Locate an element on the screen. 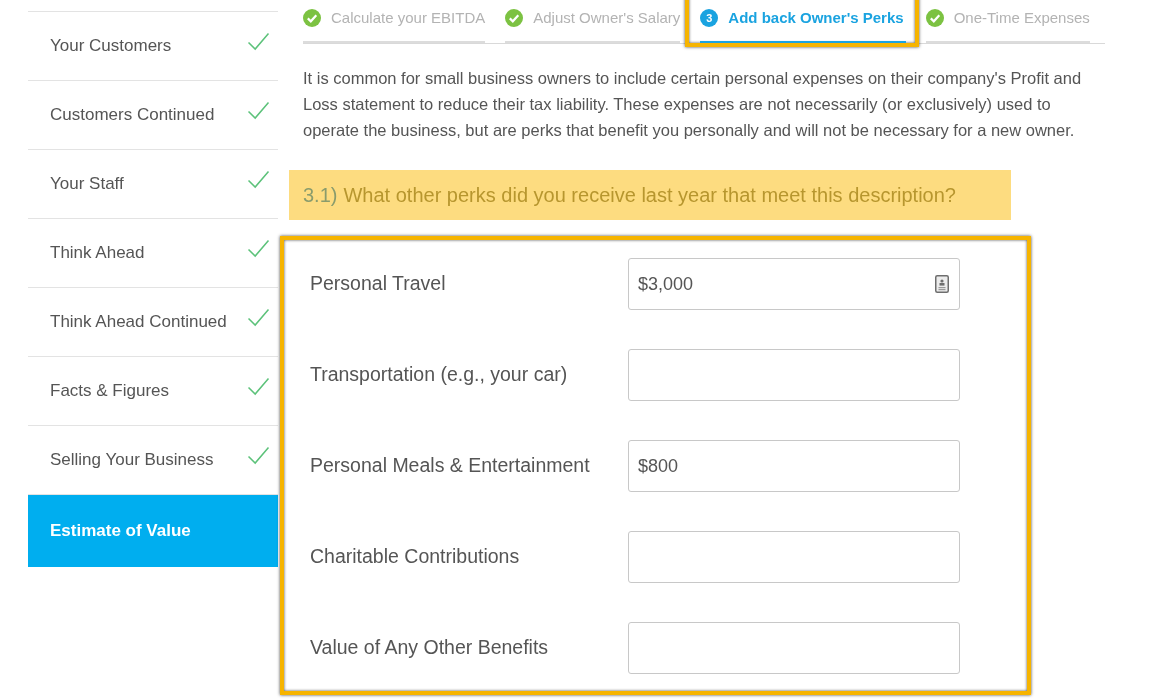 Image resolution: width=1150 pixels, height=700 pixels. sidebar-item: Think Ahead is located at coordinates (153, 253).